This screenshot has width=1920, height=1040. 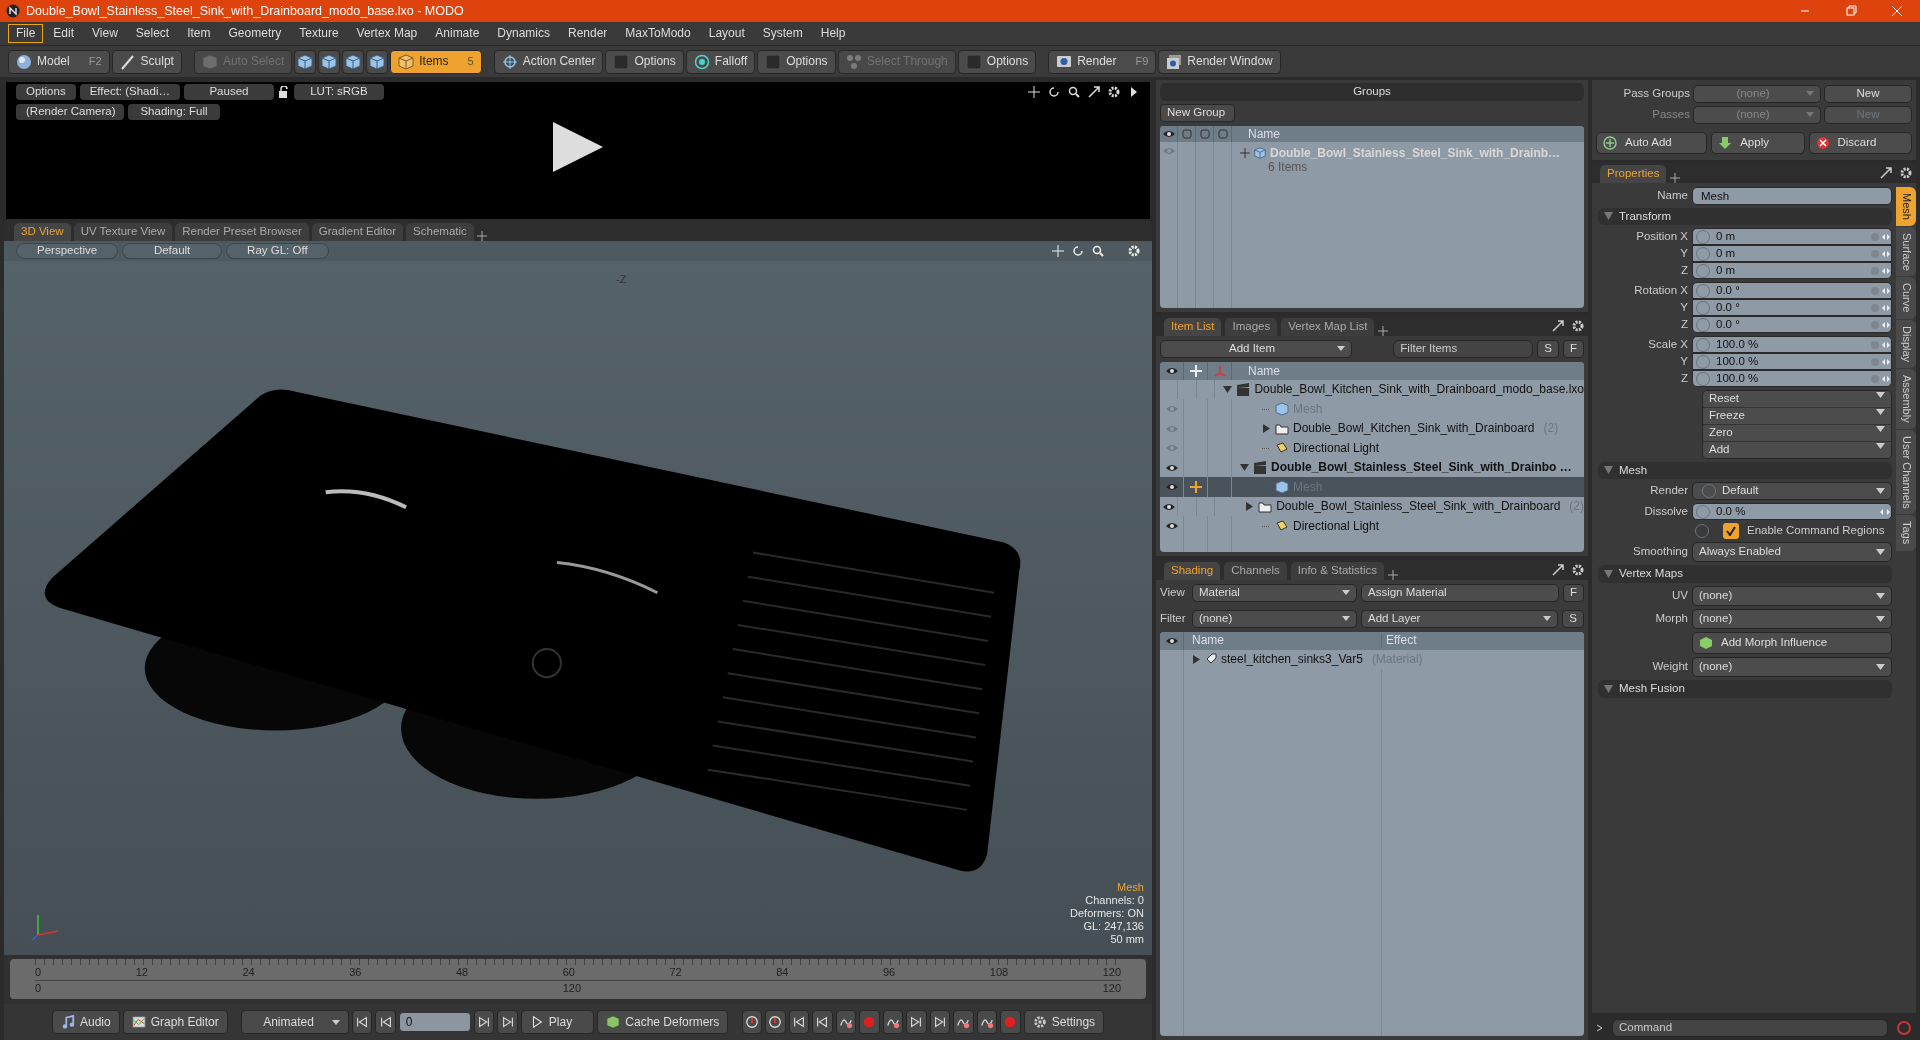 What do you see at coordinates (434, 1022) in the screenshot?
I see `frame-field: 0` at bounding box center [434, 1022].